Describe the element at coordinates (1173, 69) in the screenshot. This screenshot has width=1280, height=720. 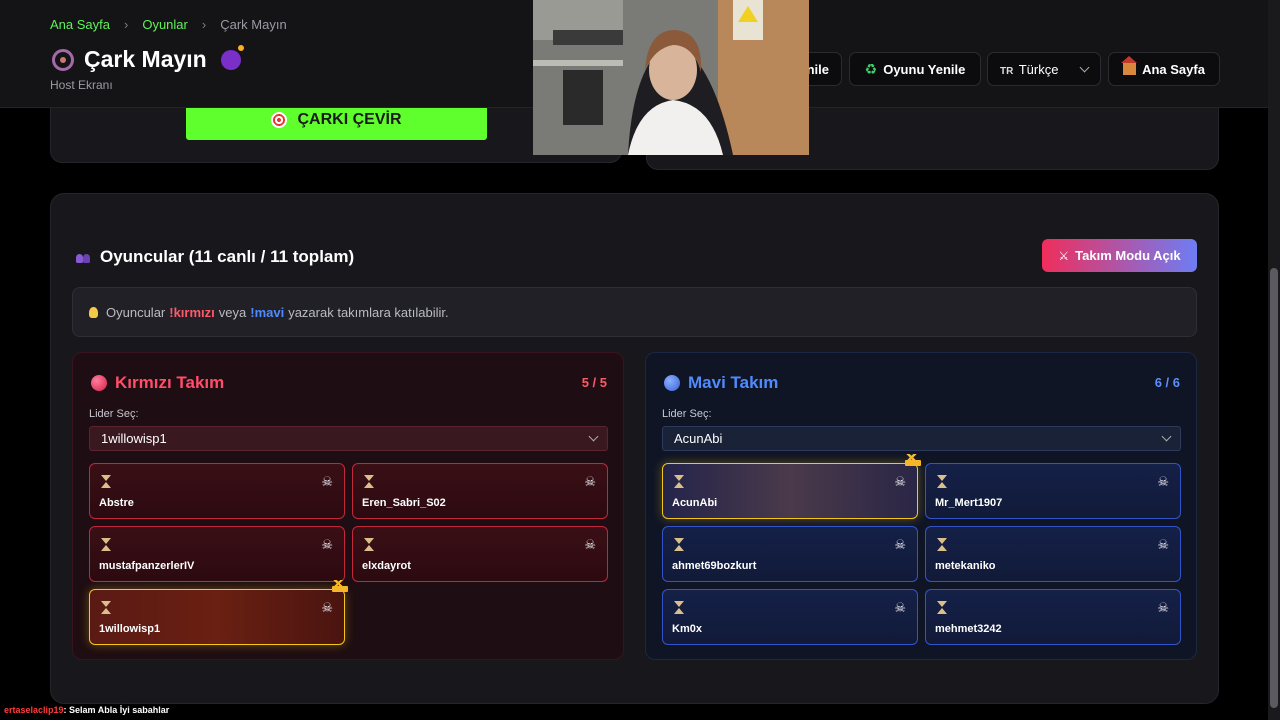
I see `home-button-label: Ana Sayfa` at that location.